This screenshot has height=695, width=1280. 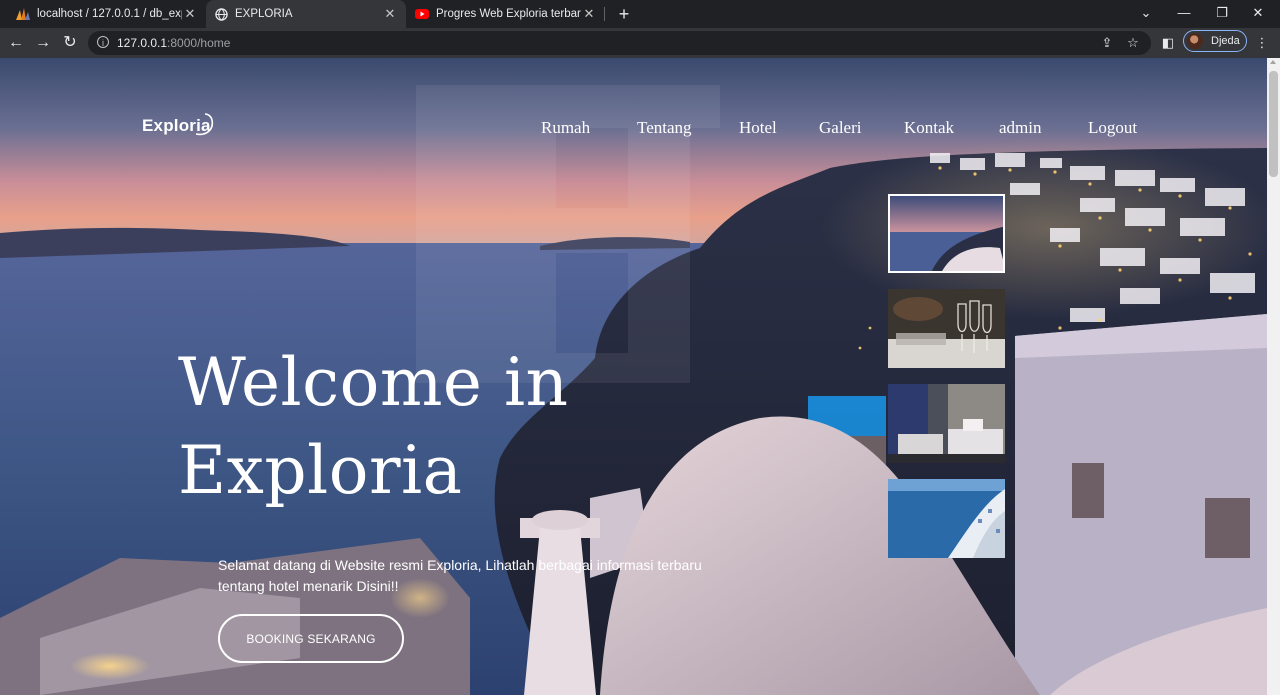 What do you see at coordinates (1020, 128) in the screenshot?
I see `nav-link-admin: admin` at bounding box center [1020, 128].